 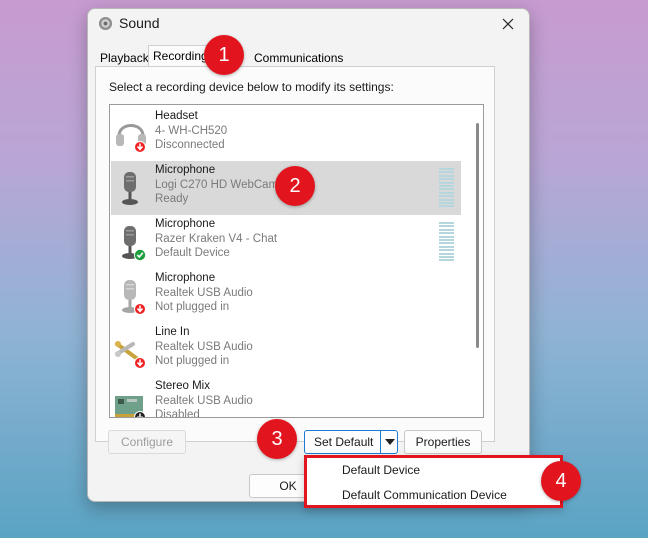 What do you see at coordinates (182, 386) in the screenshot?
I see `device-name: Stereo Mix` at bounding box center [182, 386].